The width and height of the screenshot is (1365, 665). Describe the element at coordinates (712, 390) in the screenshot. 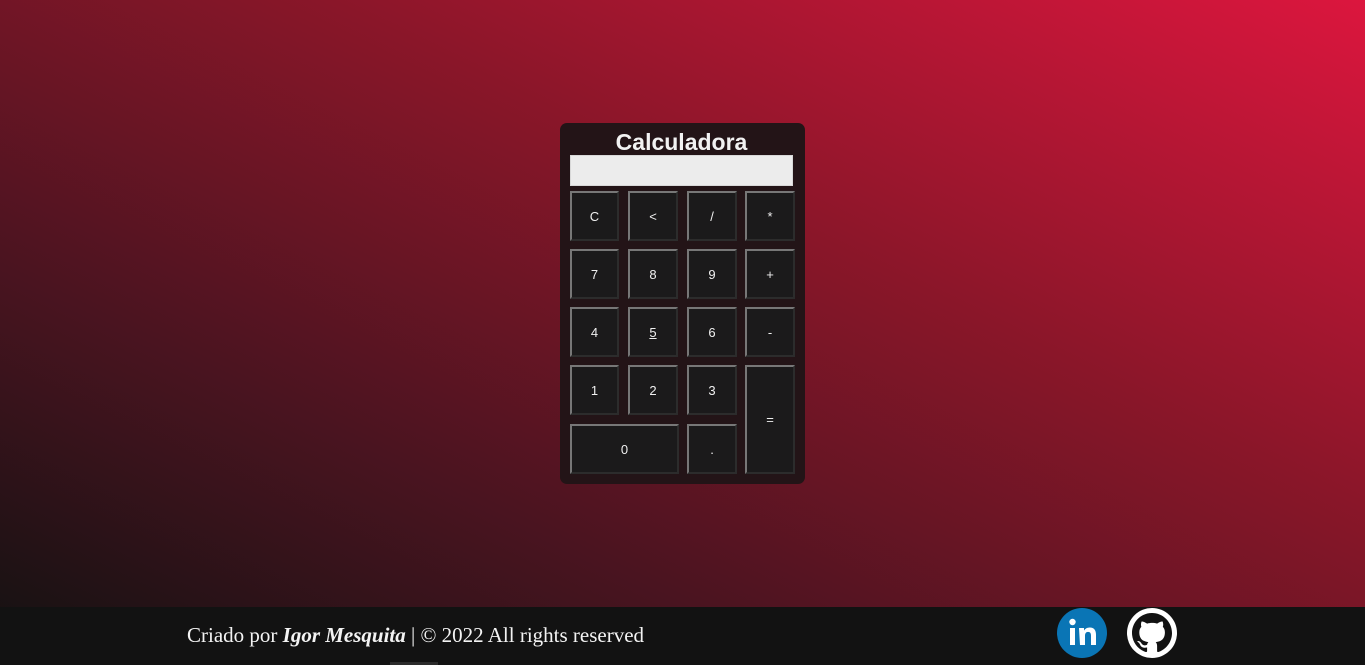

I see `digit-3-button: 3` at that location.